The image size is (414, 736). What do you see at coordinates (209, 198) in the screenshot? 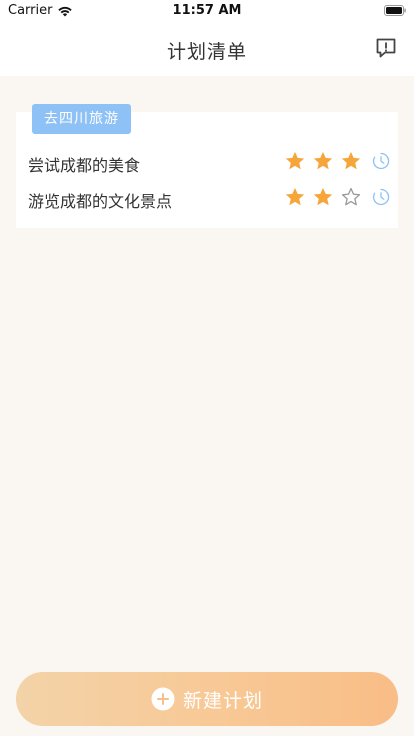
I see `plan-item: 游览成都的文化景点` at bounding box center [209, 198].